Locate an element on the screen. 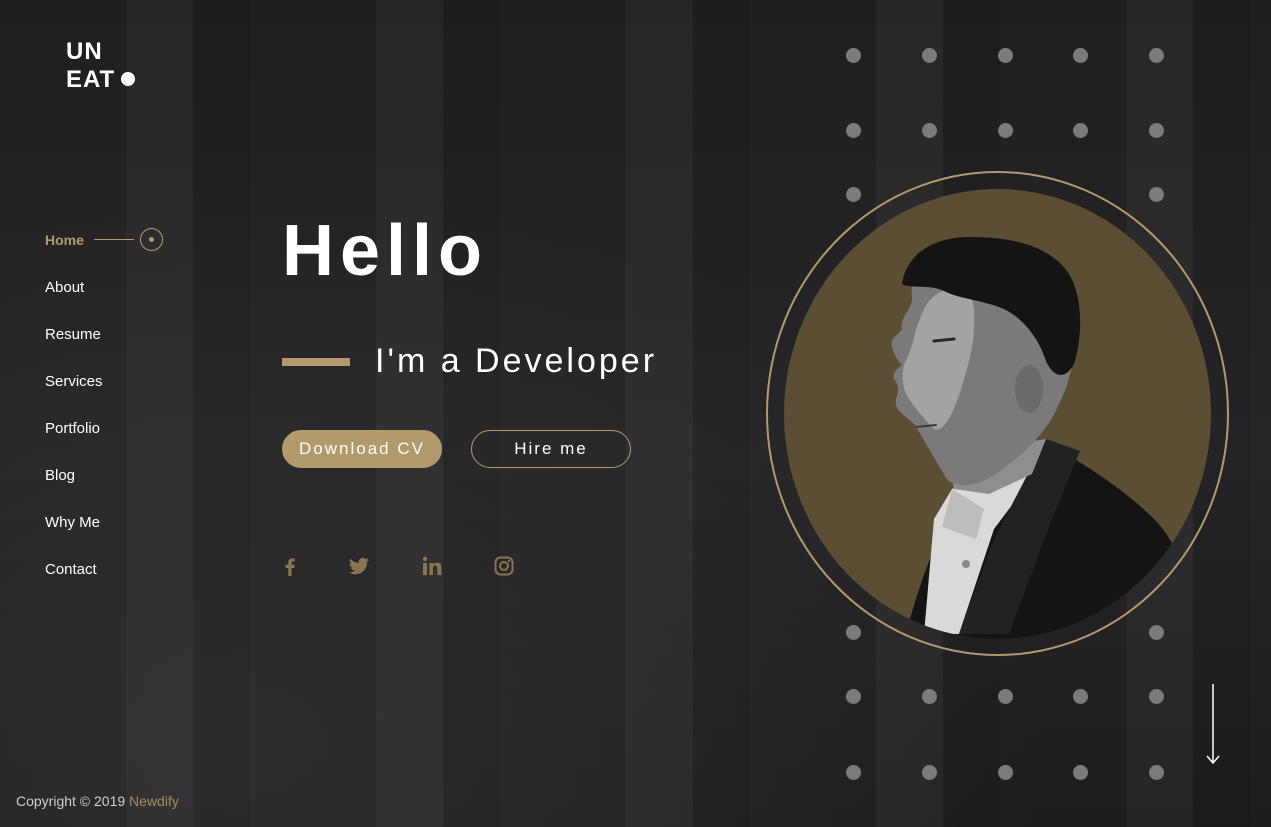 Image resolution: width=1271 pixels, height=827 pixels. nav-item-label: About is located at coordinates (65, 287).